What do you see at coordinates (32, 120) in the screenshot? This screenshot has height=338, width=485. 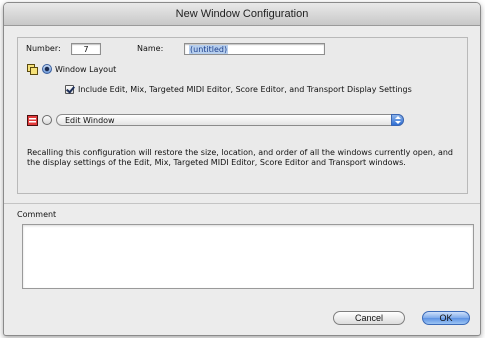 I see `window-icon` at bounding box center [32, 120].